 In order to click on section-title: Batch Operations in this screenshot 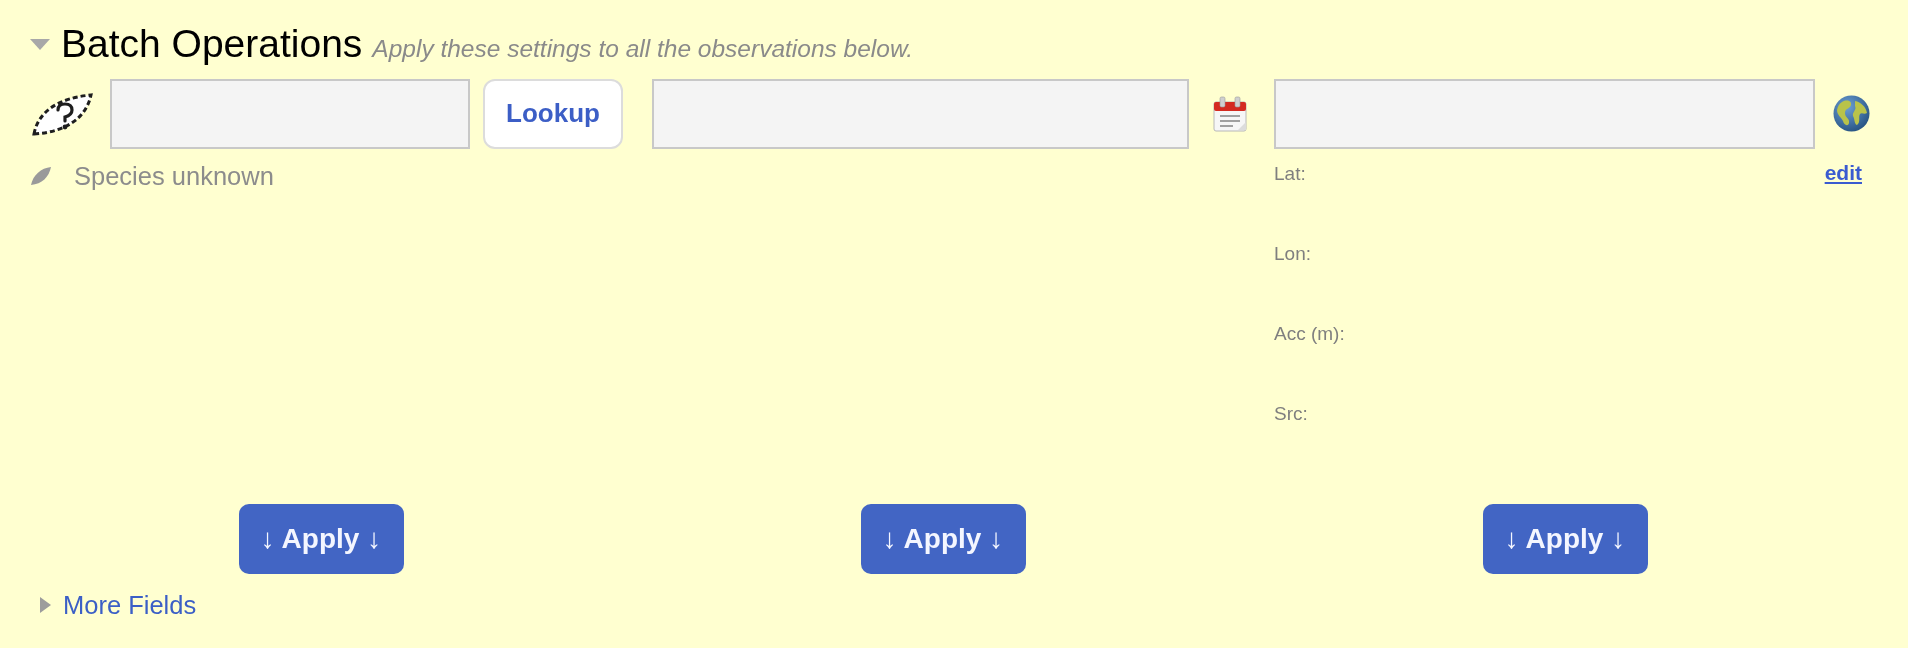, I will do `click(212, 44)`.